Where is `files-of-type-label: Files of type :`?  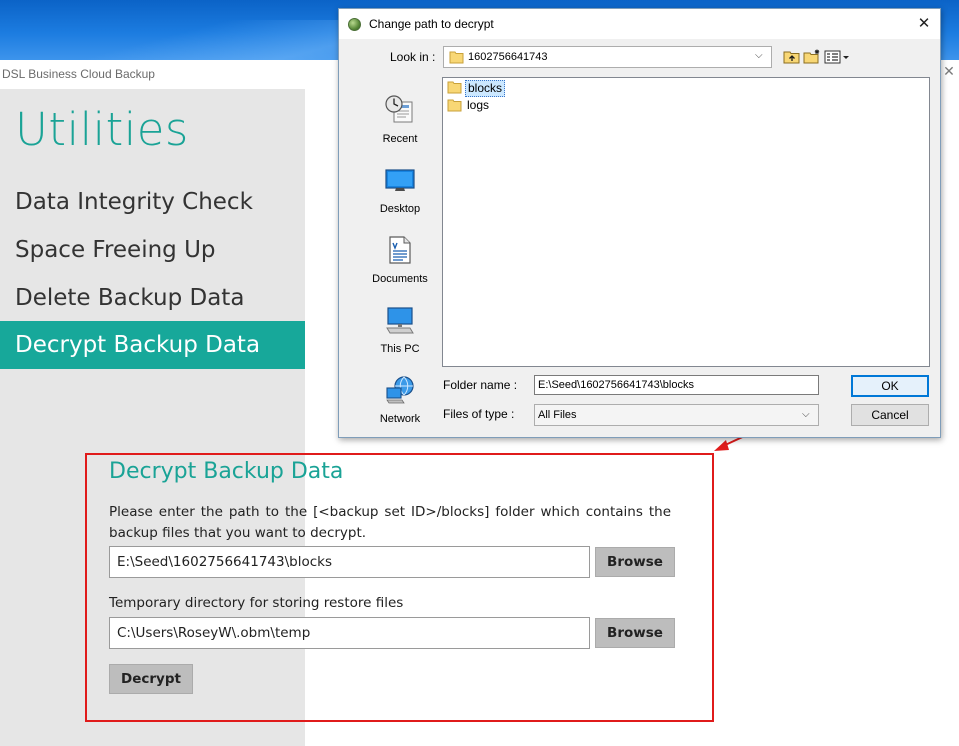 files-of-type-label: Files of type : is located at coordinates (479, 414).